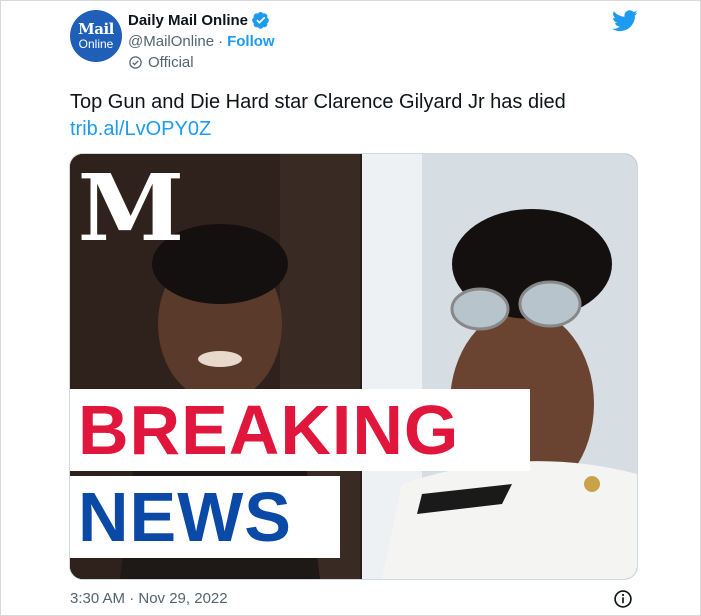 This screenshot has width=701, height=616. I want to click on official-label: Official, so click(171, 62).